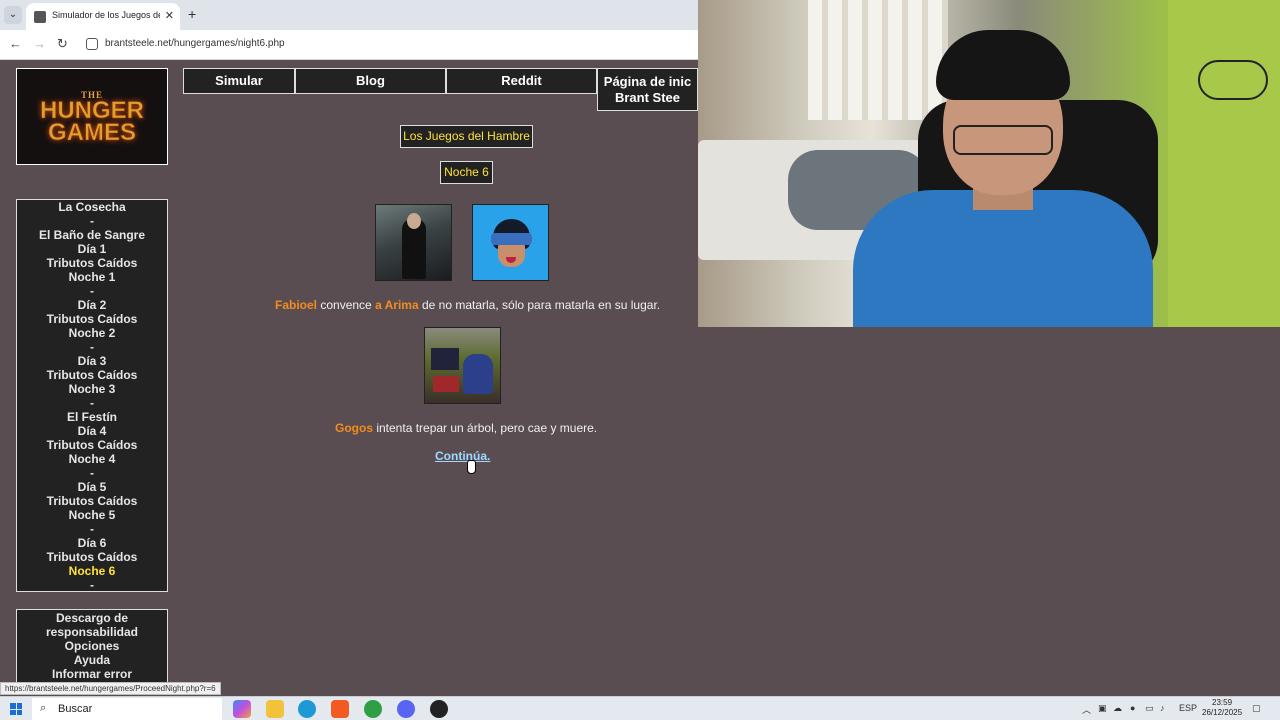 This screenshot has width=1280, height=720. What do you see at coordinates (296, 305) in the screenshot?
I see `tribute-name-fabioel: Fabioel` at bounding box center [296, 305].